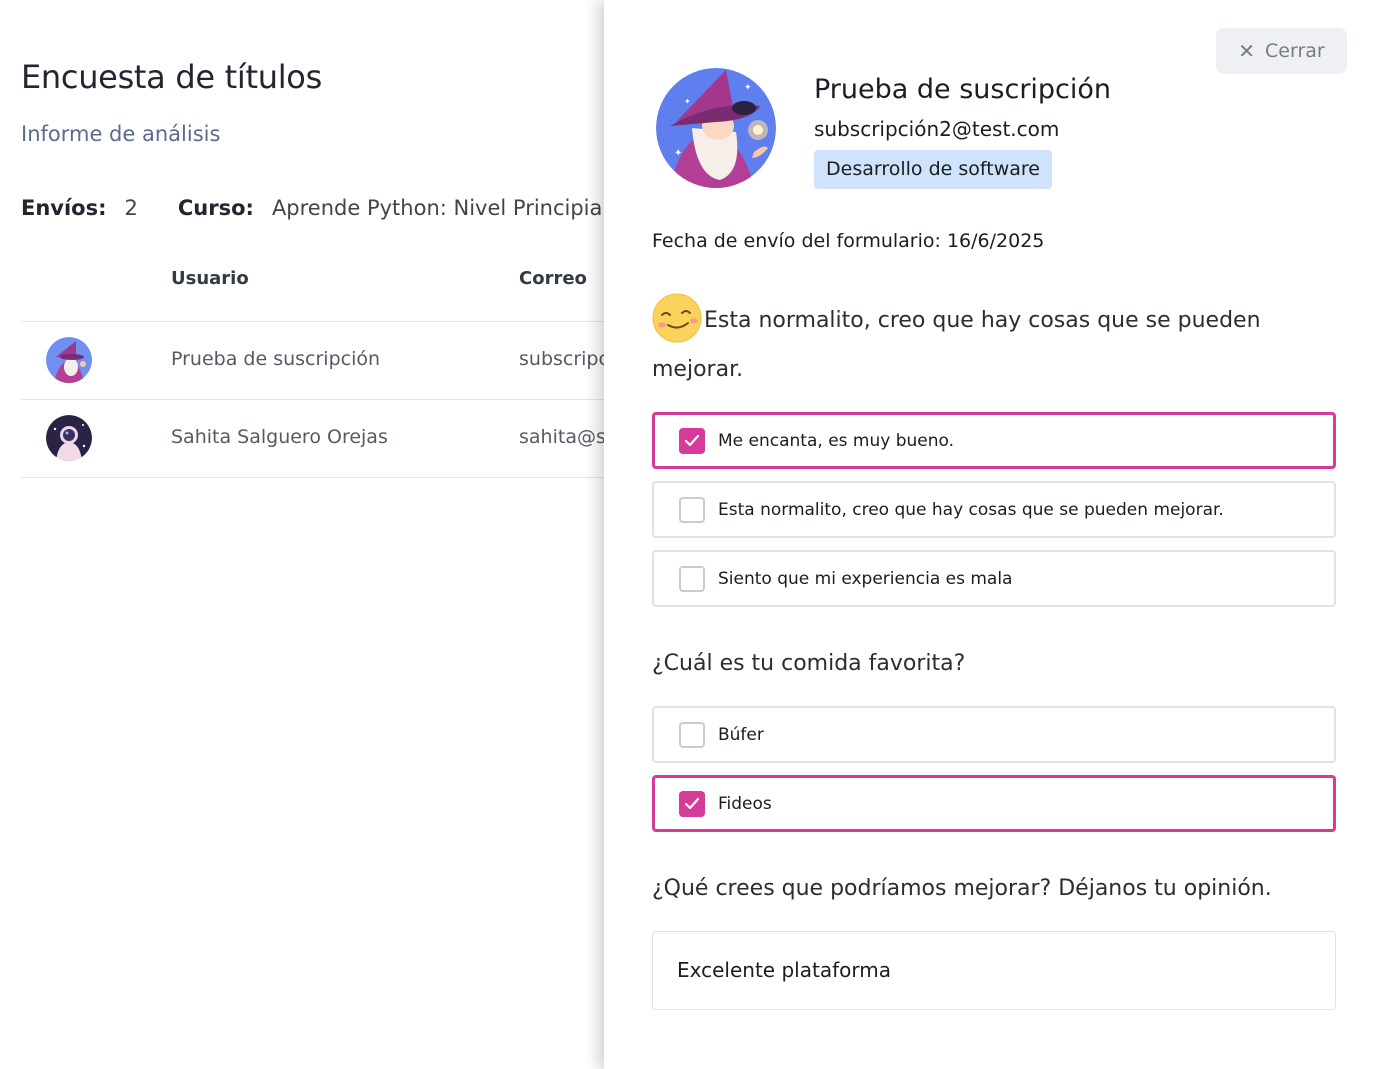 The width and height of the screenshot is (1374, 1069). I want to click on option-checkbox: Siento que mi experiencia es mala, so click(994, 578).